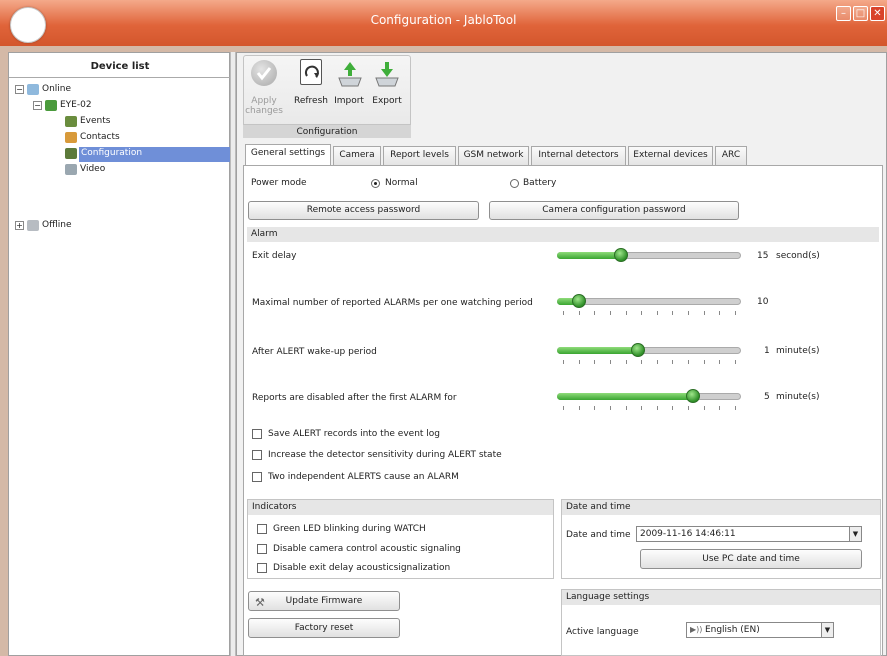  I want to click on disable-exit-delay-acoustic-checkbox, so click(262, 568).